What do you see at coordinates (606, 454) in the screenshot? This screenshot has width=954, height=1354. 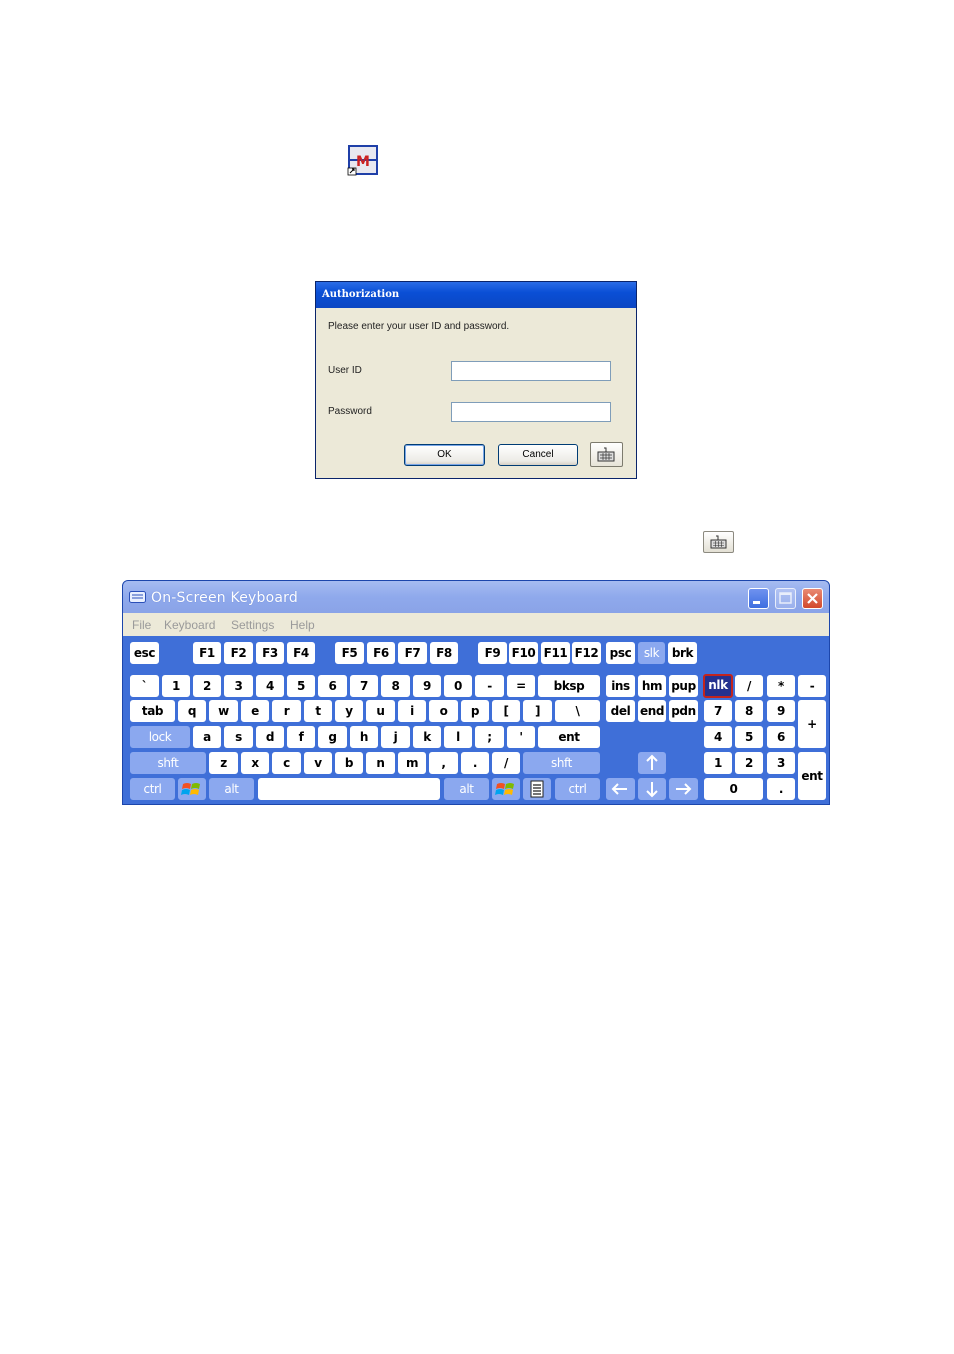 I see `keyboard-button` at bounding box center [606, 454].